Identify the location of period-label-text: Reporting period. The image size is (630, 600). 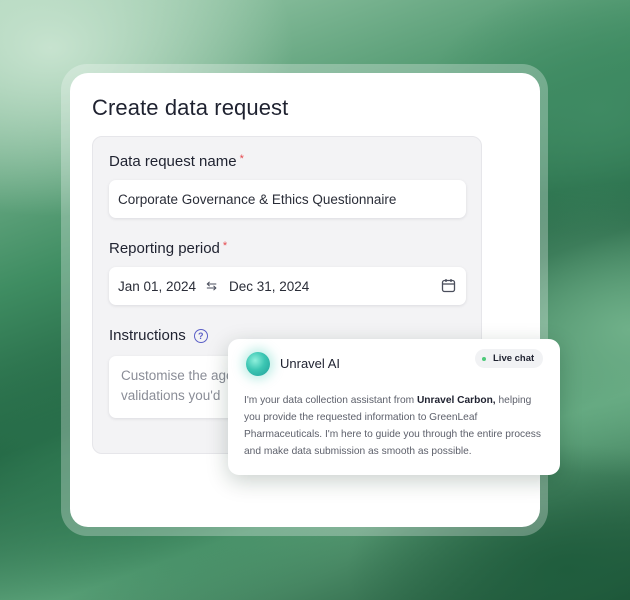
(164, 248).